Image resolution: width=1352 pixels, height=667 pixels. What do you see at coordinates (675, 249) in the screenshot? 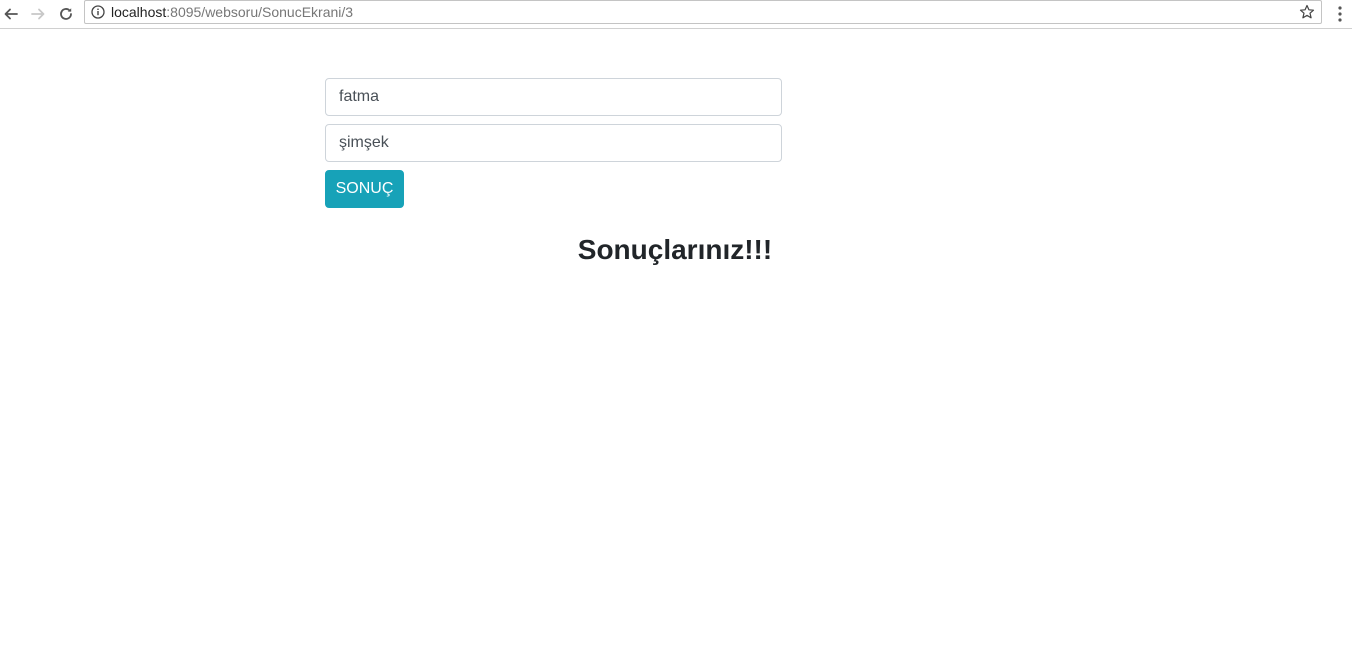
I see `results-heading: Sonuçlarınız!!!` at bounding box center [675, 249].